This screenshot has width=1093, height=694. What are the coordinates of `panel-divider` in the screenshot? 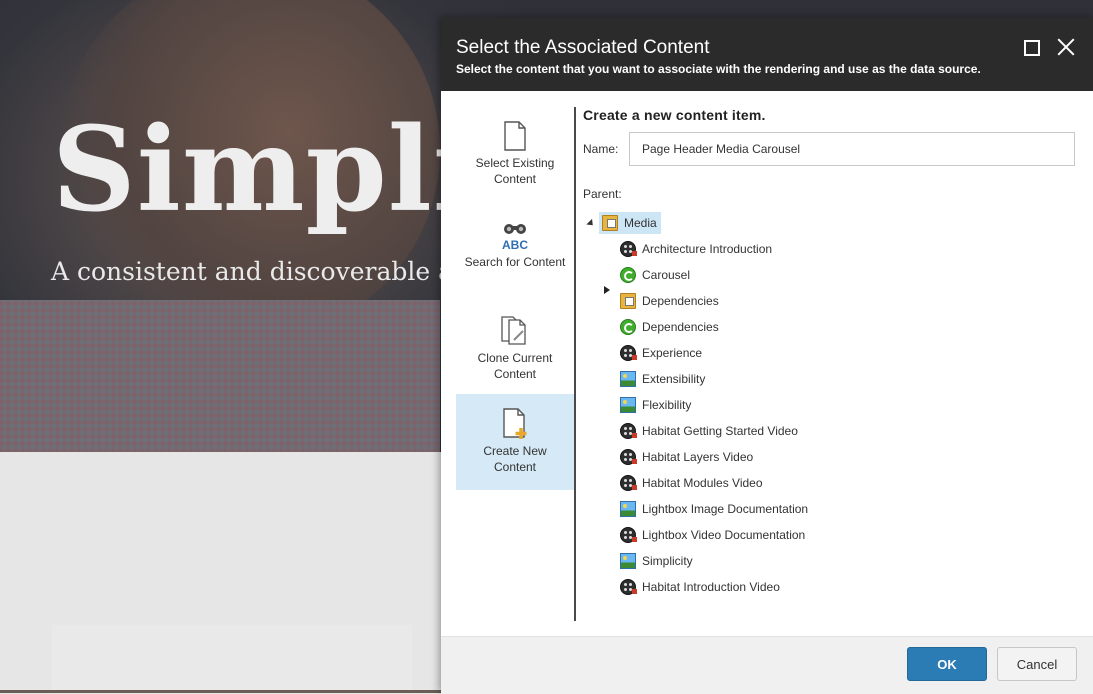 It's located at (575, 364).